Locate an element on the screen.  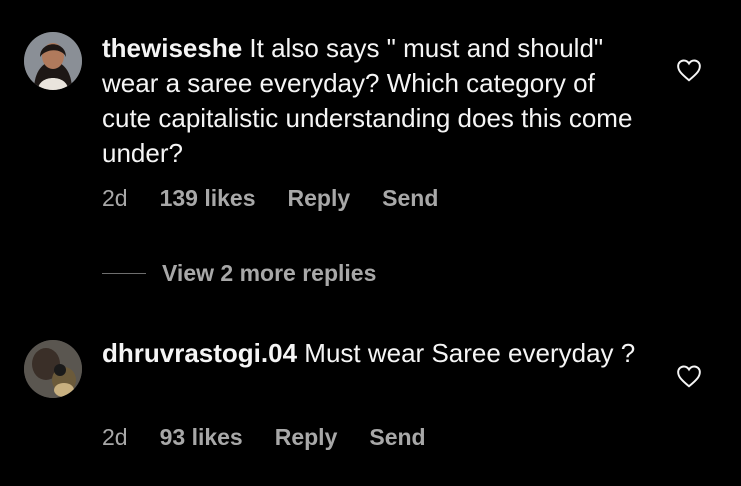
view-replies-button: View 2 more replies is located at coordinates (239, 273).